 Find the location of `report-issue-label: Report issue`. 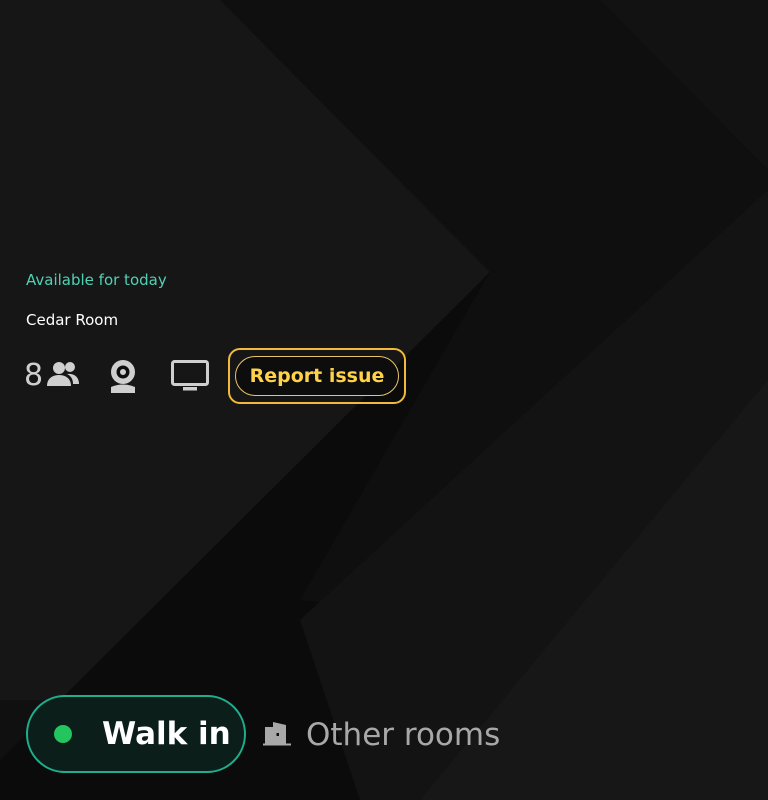

report-issue-label: Report issue is located at coordinates (317, 376).